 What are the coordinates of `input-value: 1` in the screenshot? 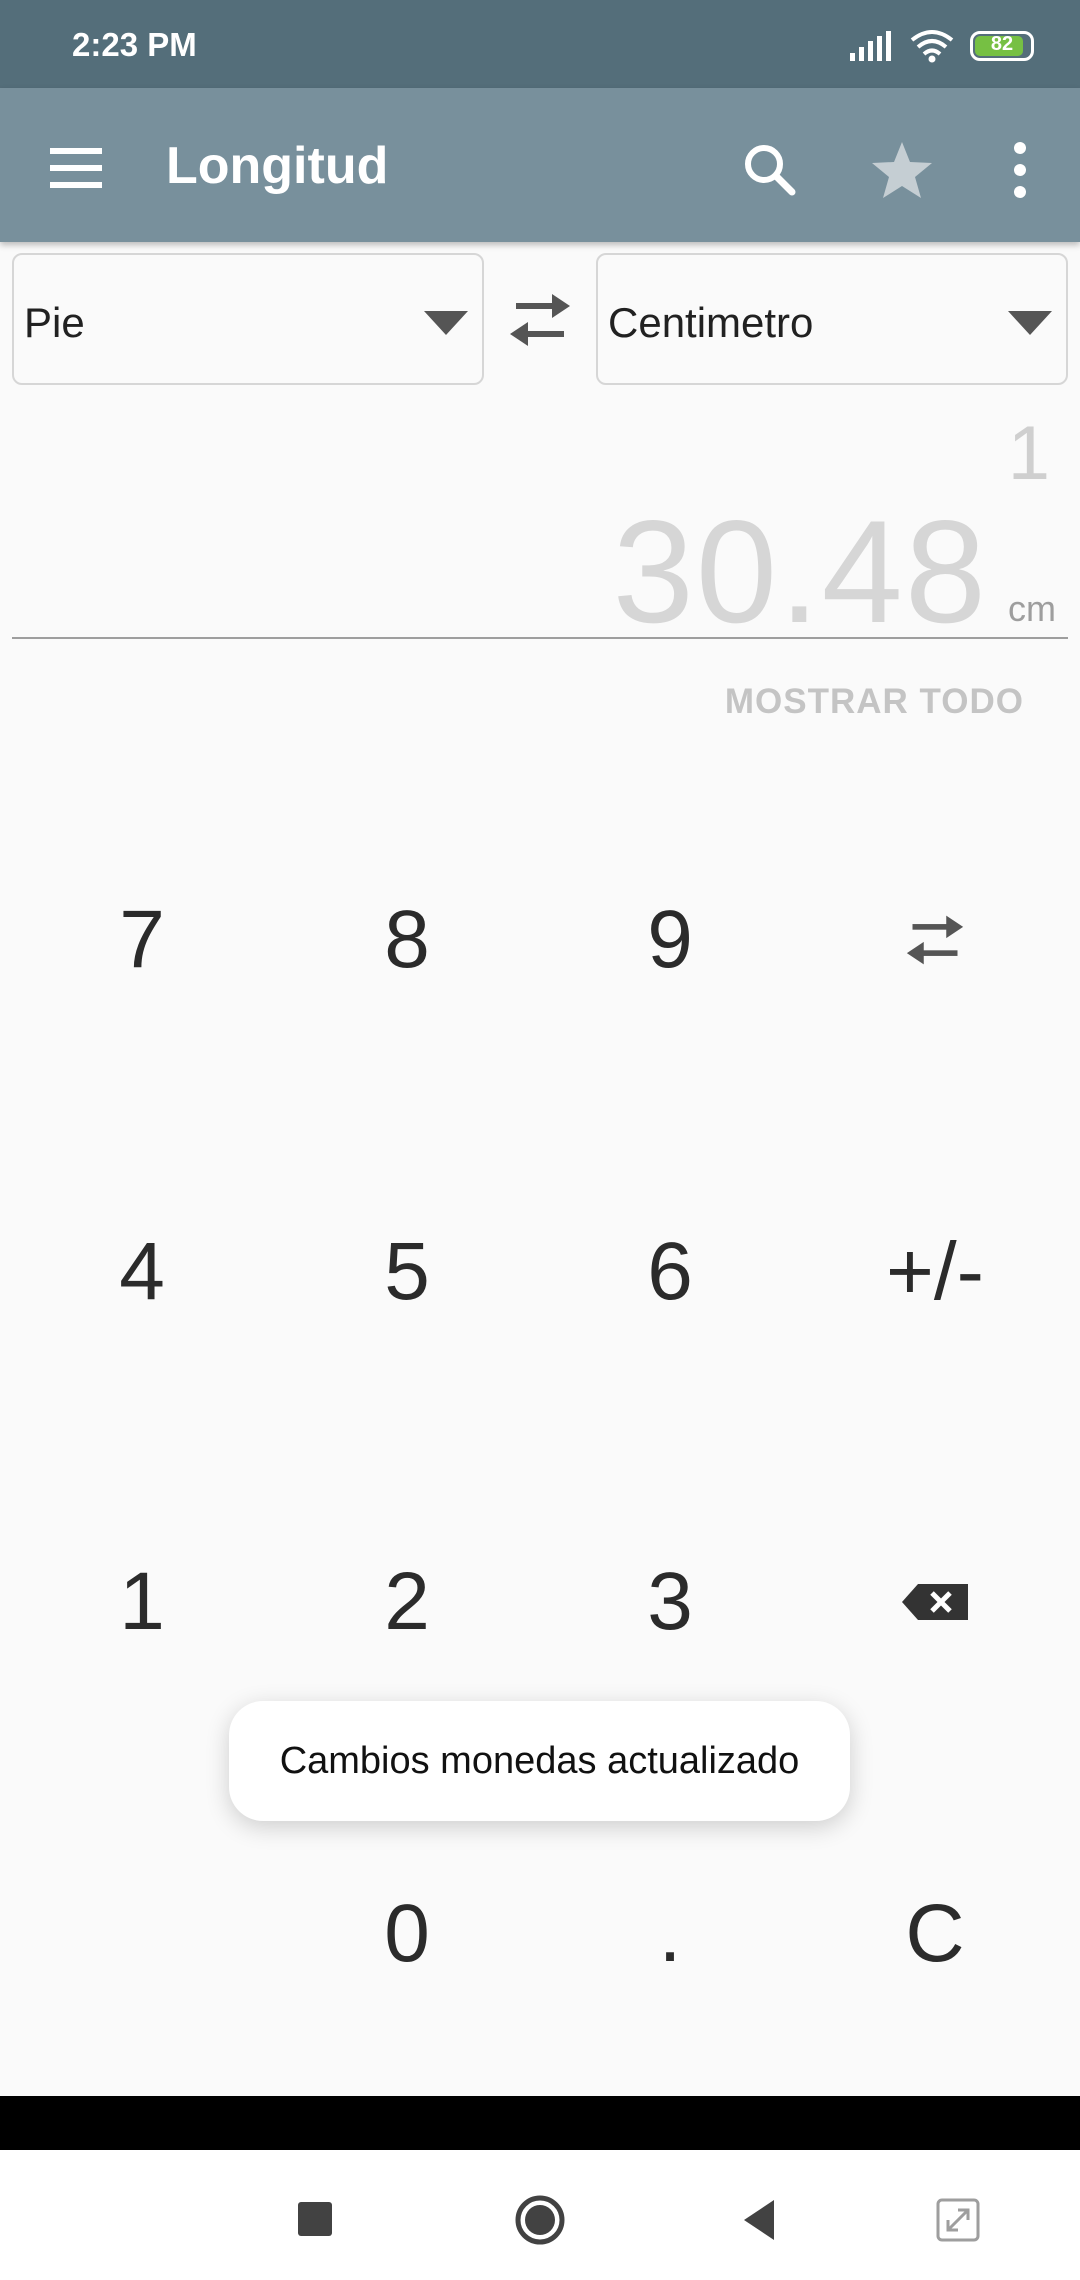 It's located at (1028, 453).